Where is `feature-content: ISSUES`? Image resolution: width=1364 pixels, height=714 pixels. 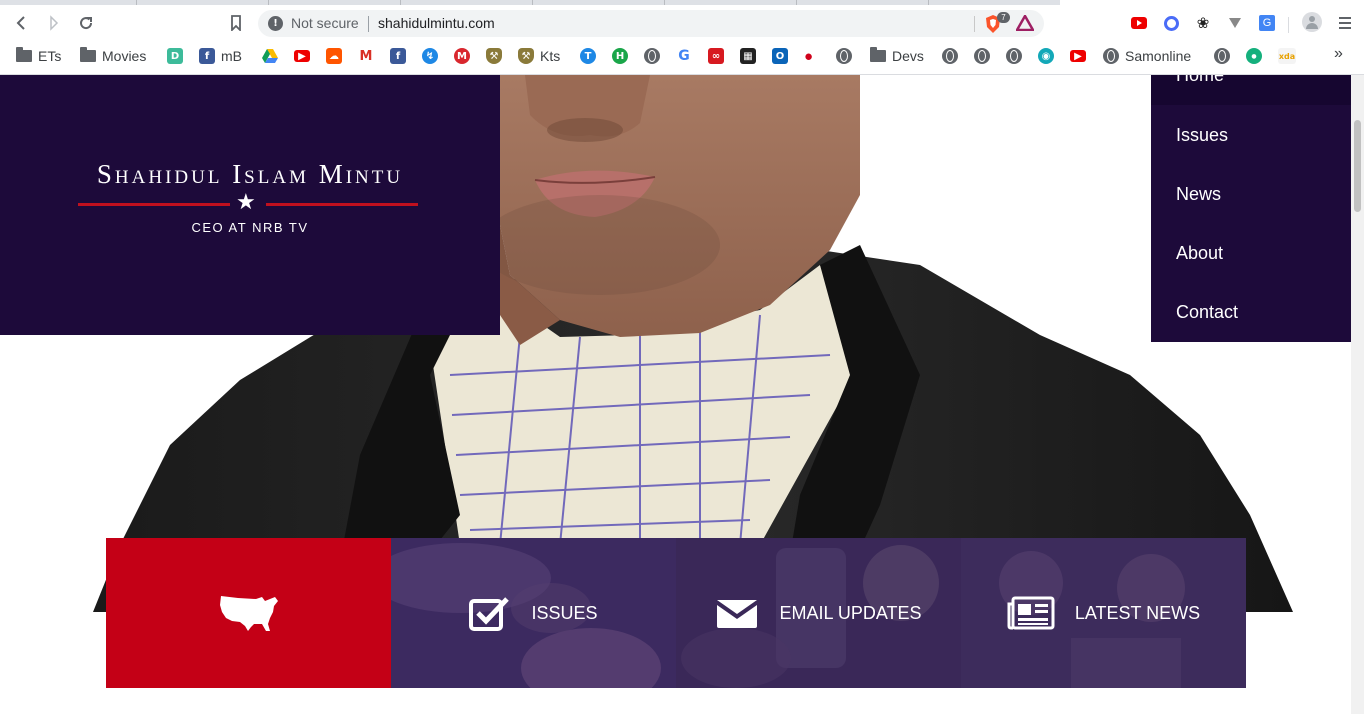
feature-content: ISSUES is located at coordinates (533, 613).